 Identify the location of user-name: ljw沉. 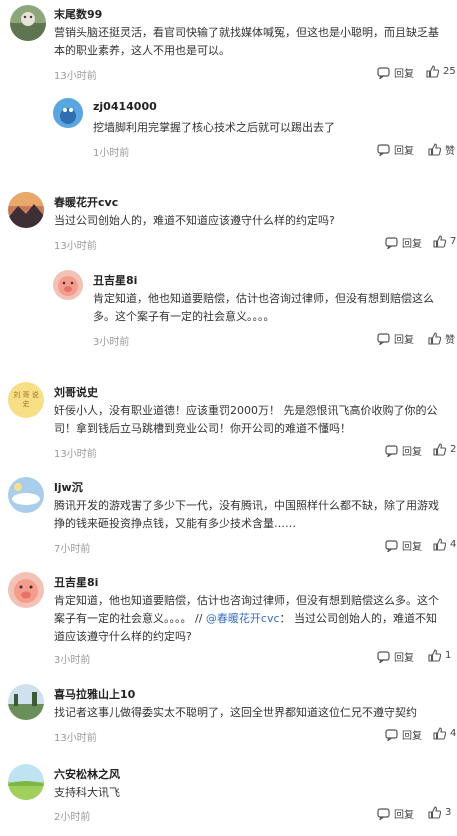
(68, 487).